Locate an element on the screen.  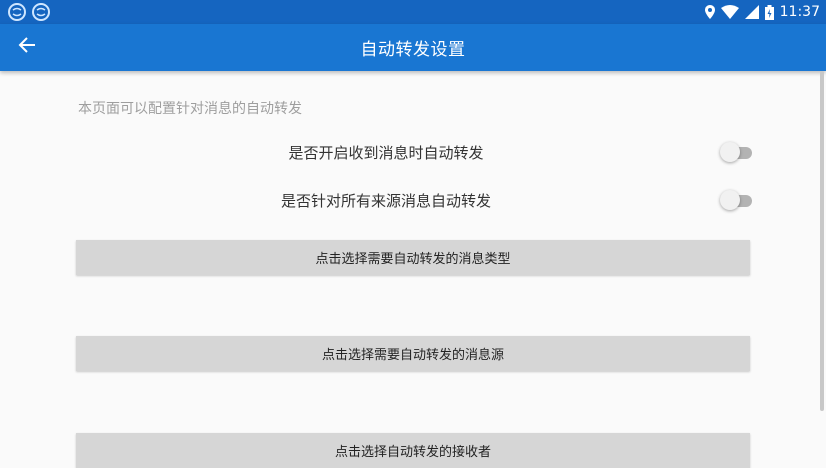
select-message-types-button: 点击选择需要自动转发的消息类型 is located at coordinates (413, 257).